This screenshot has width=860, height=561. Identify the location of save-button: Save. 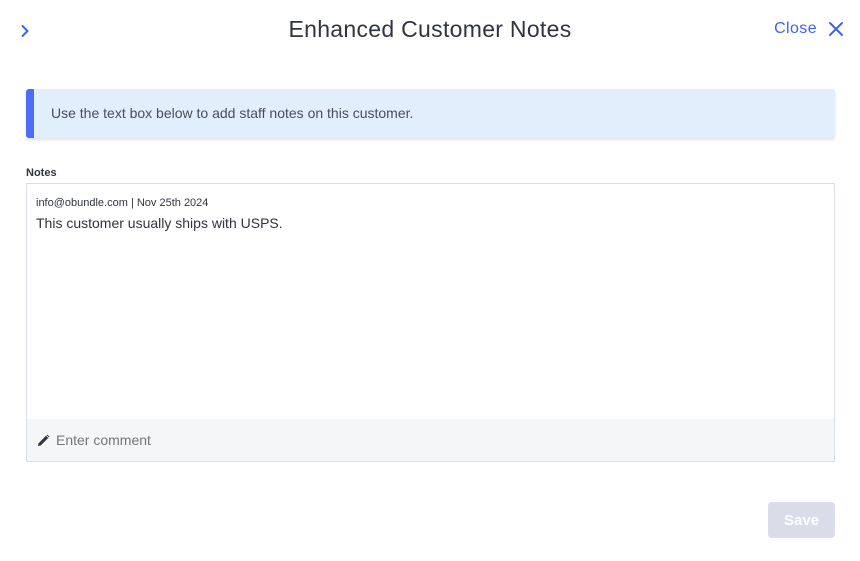
(801, 520).